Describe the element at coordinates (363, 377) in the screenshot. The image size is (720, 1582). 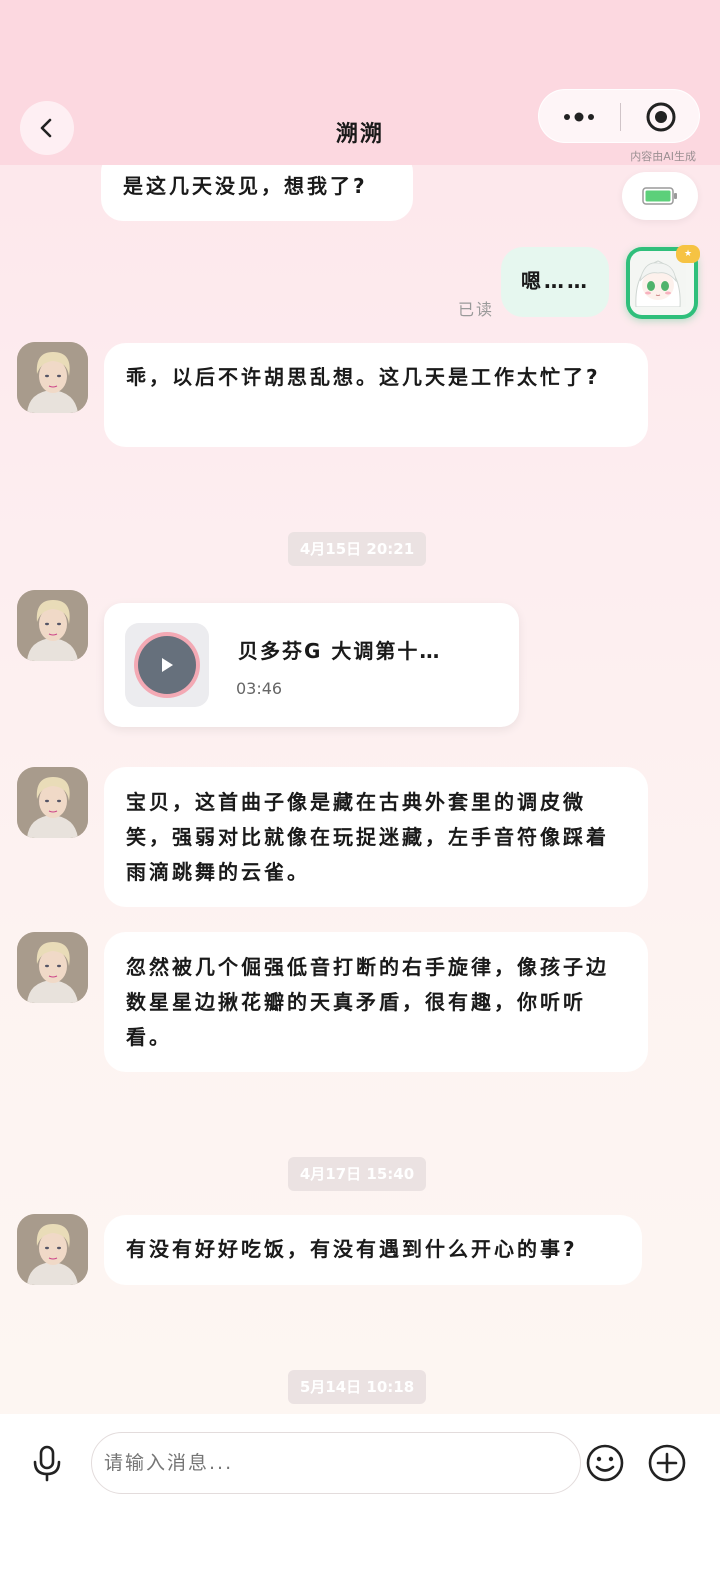
I see `message-text: 乖，以后不许胡思乱想。这几天是工作太忙了?` at that location.